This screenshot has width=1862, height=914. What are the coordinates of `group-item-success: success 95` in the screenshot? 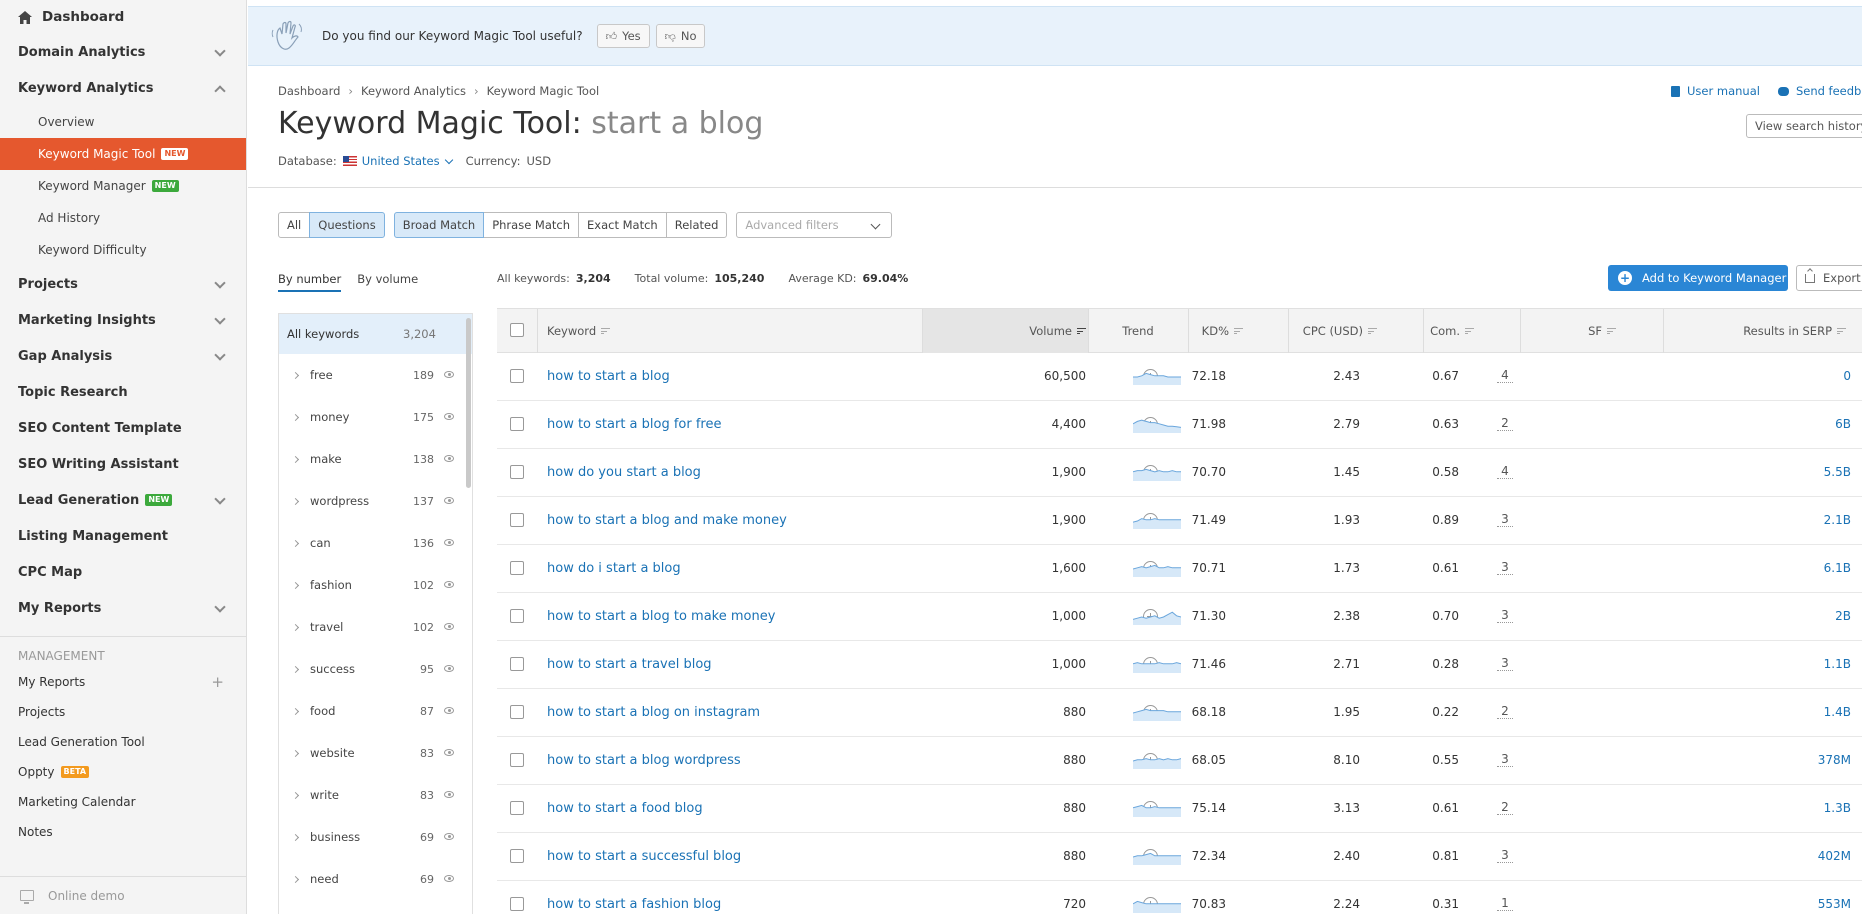 It's located at (375, 669).